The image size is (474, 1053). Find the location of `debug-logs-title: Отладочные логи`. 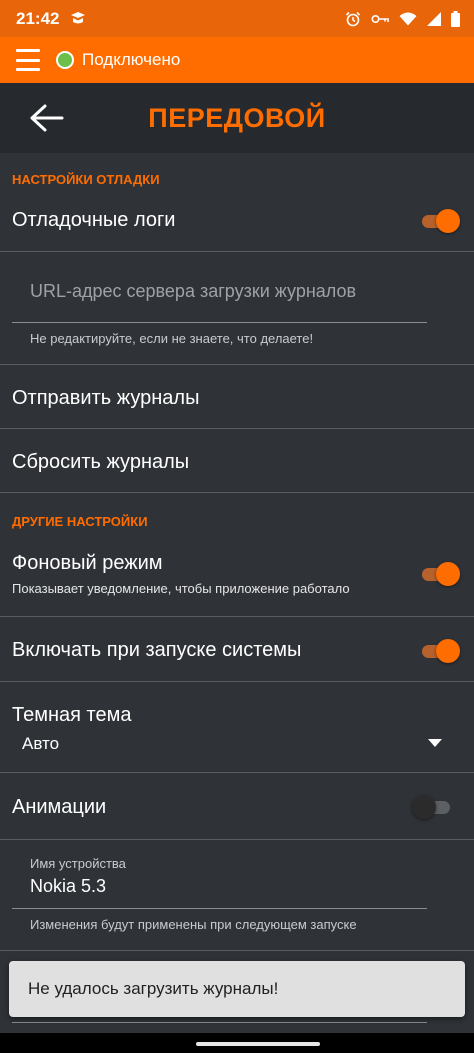

debug-logs-title: Отладочные логи is located at coordinates (94, 220).